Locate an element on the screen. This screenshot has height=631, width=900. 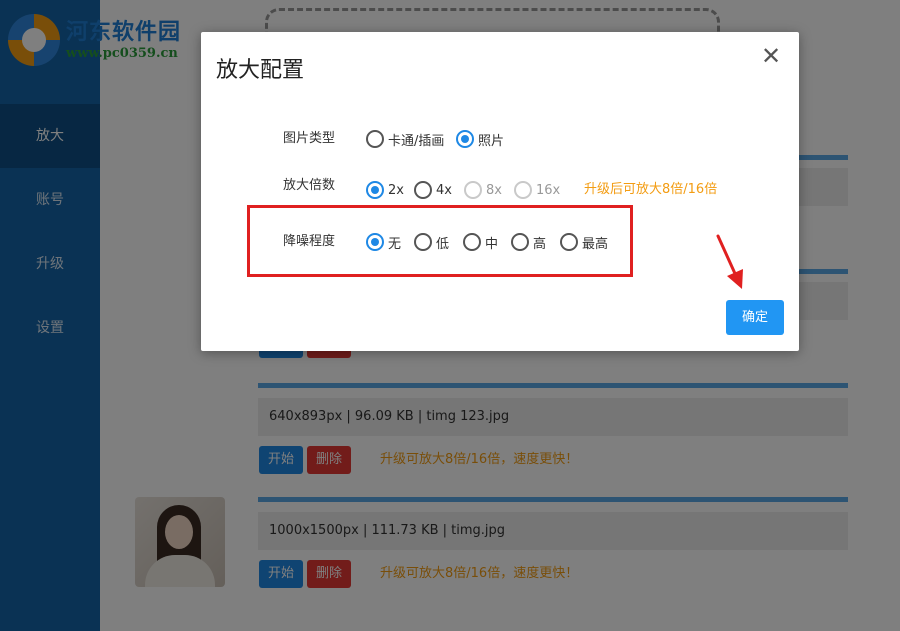
confirm-button: 确定 is located at coordinates (755, 317).